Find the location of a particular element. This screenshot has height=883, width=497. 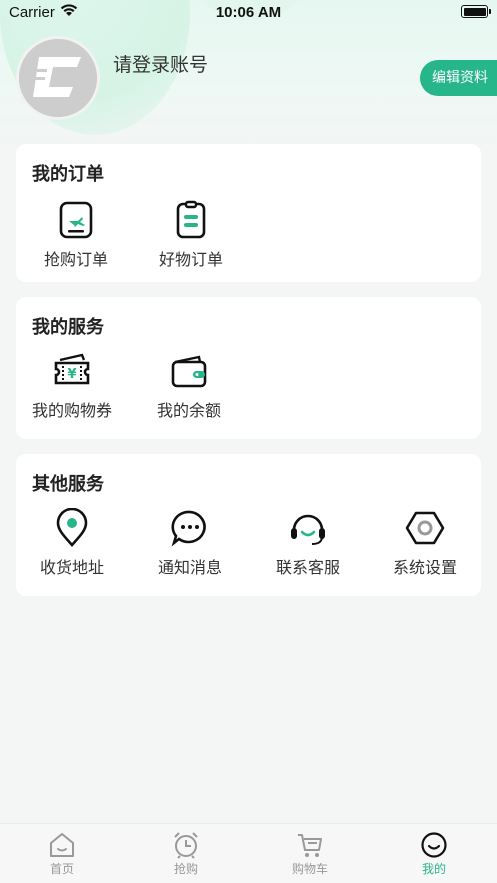

item-label: 好物订单 is located at coordinates (190, 259).